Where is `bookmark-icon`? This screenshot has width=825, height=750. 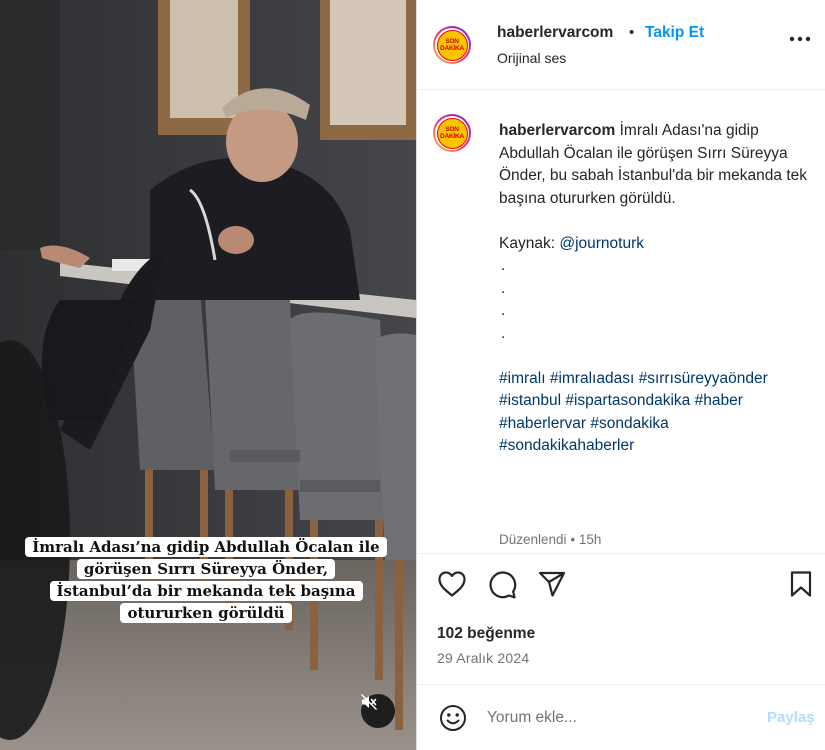
bookmark-icon is located at coordinates (801, 584).